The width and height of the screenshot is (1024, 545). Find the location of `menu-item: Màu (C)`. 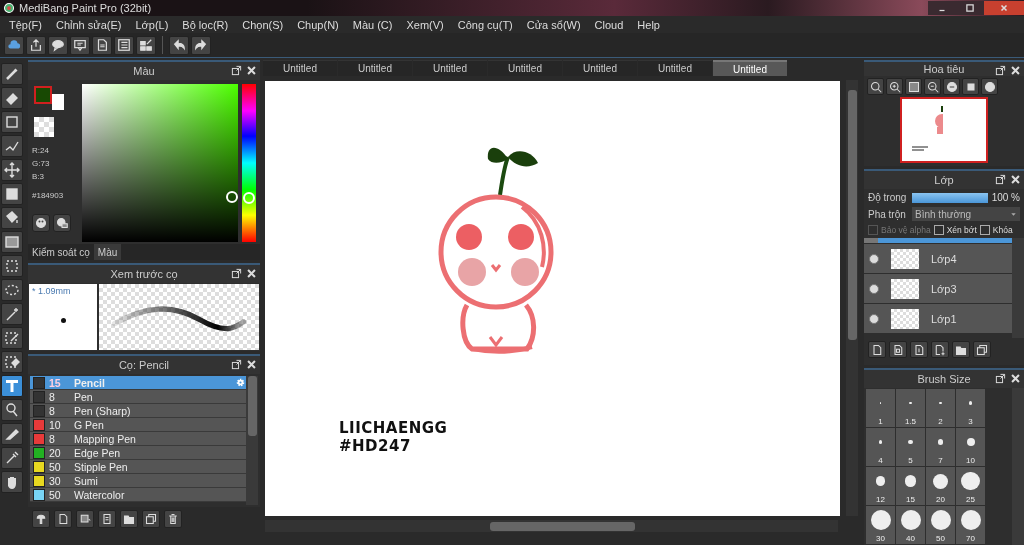

menu-item: Màu (C) is located at coordinates (372, 24).